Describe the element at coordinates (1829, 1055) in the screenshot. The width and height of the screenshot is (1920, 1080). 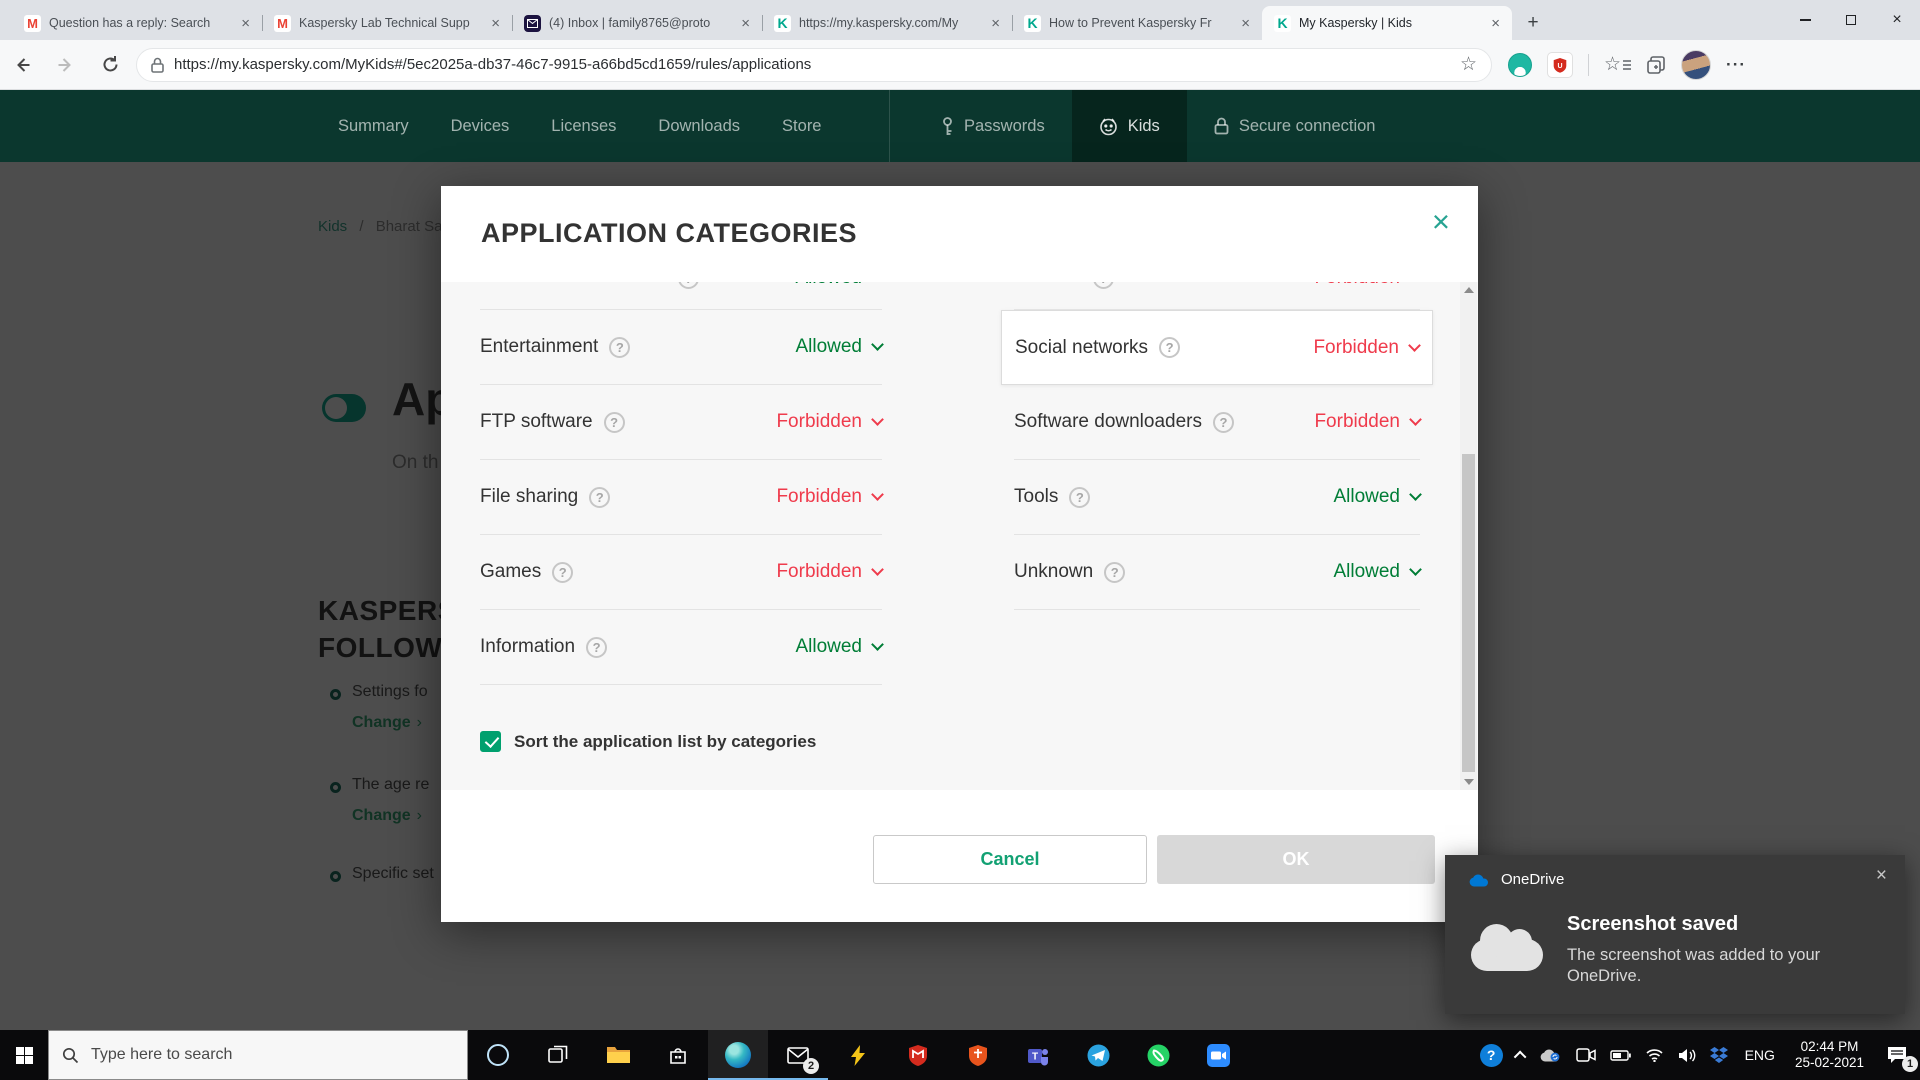
I see `clock: 02:44 PM 25-02-2021` at that location.